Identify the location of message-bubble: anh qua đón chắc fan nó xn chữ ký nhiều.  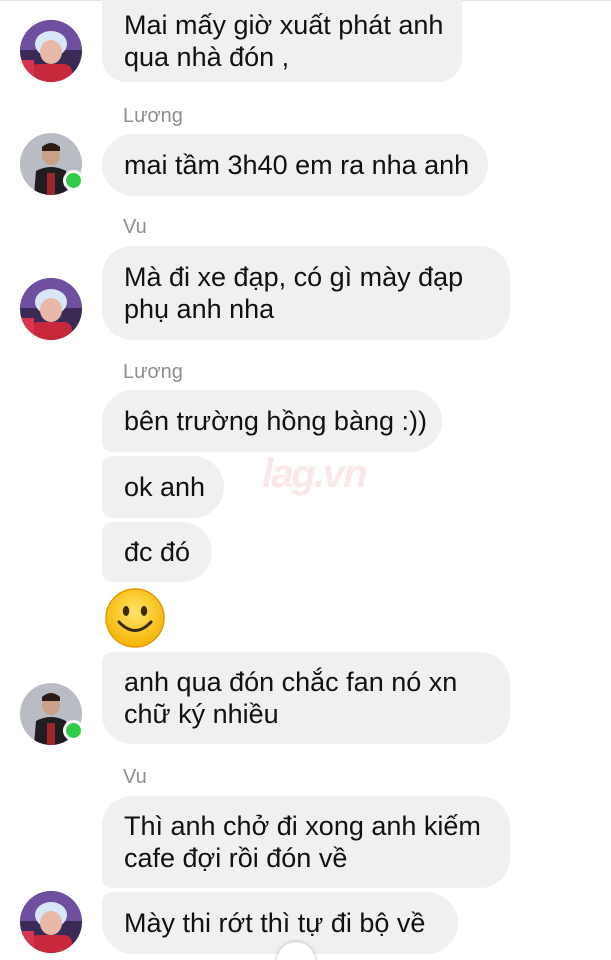
(306, 698).